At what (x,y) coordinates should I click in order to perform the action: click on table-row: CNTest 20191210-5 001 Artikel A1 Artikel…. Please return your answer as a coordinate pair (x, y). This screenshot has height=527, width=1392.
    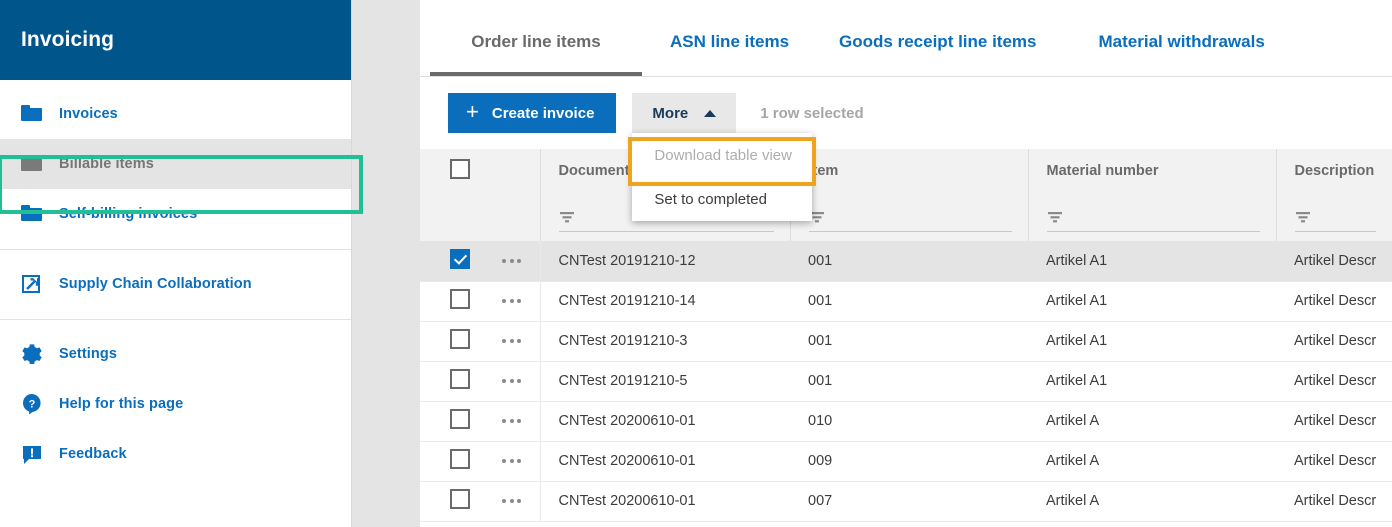
    Looking at the image, I should click on (906, 381).